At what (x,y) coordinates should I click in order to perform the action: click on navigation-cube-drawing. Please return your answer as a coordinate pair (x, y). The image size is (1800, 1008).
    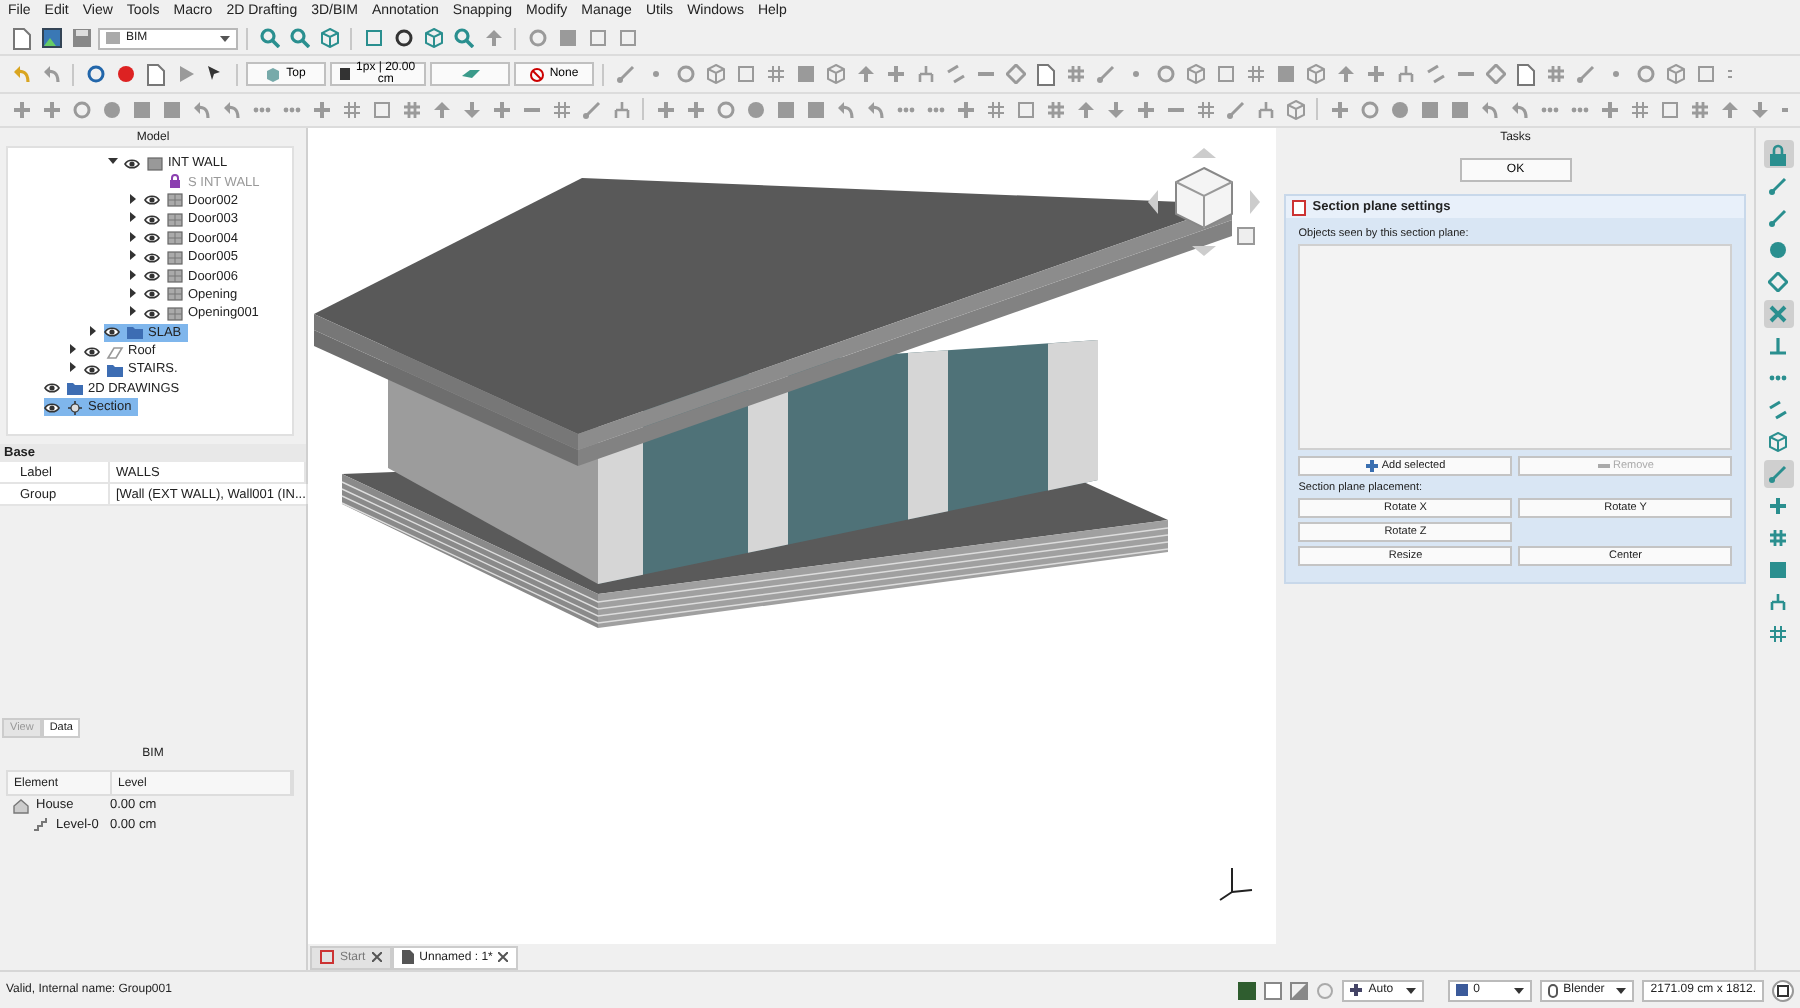
    Looking at the image, I should click on (1204, 202).